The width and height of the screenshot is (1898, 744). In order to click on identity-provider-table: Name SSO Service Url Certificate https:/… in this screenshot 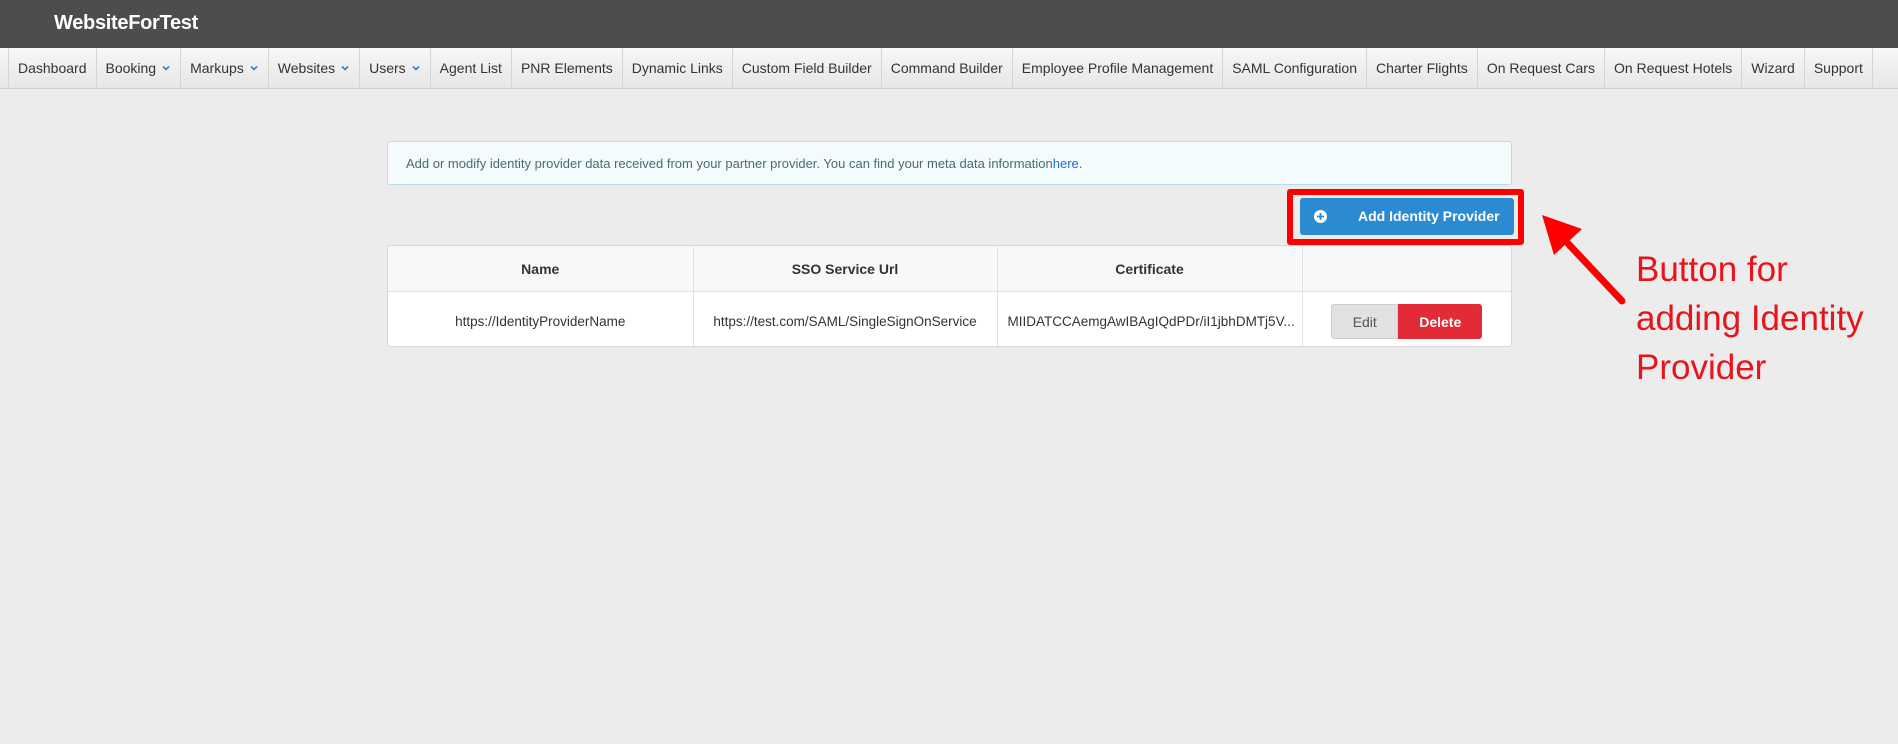, I will do `click(949, 296)`.